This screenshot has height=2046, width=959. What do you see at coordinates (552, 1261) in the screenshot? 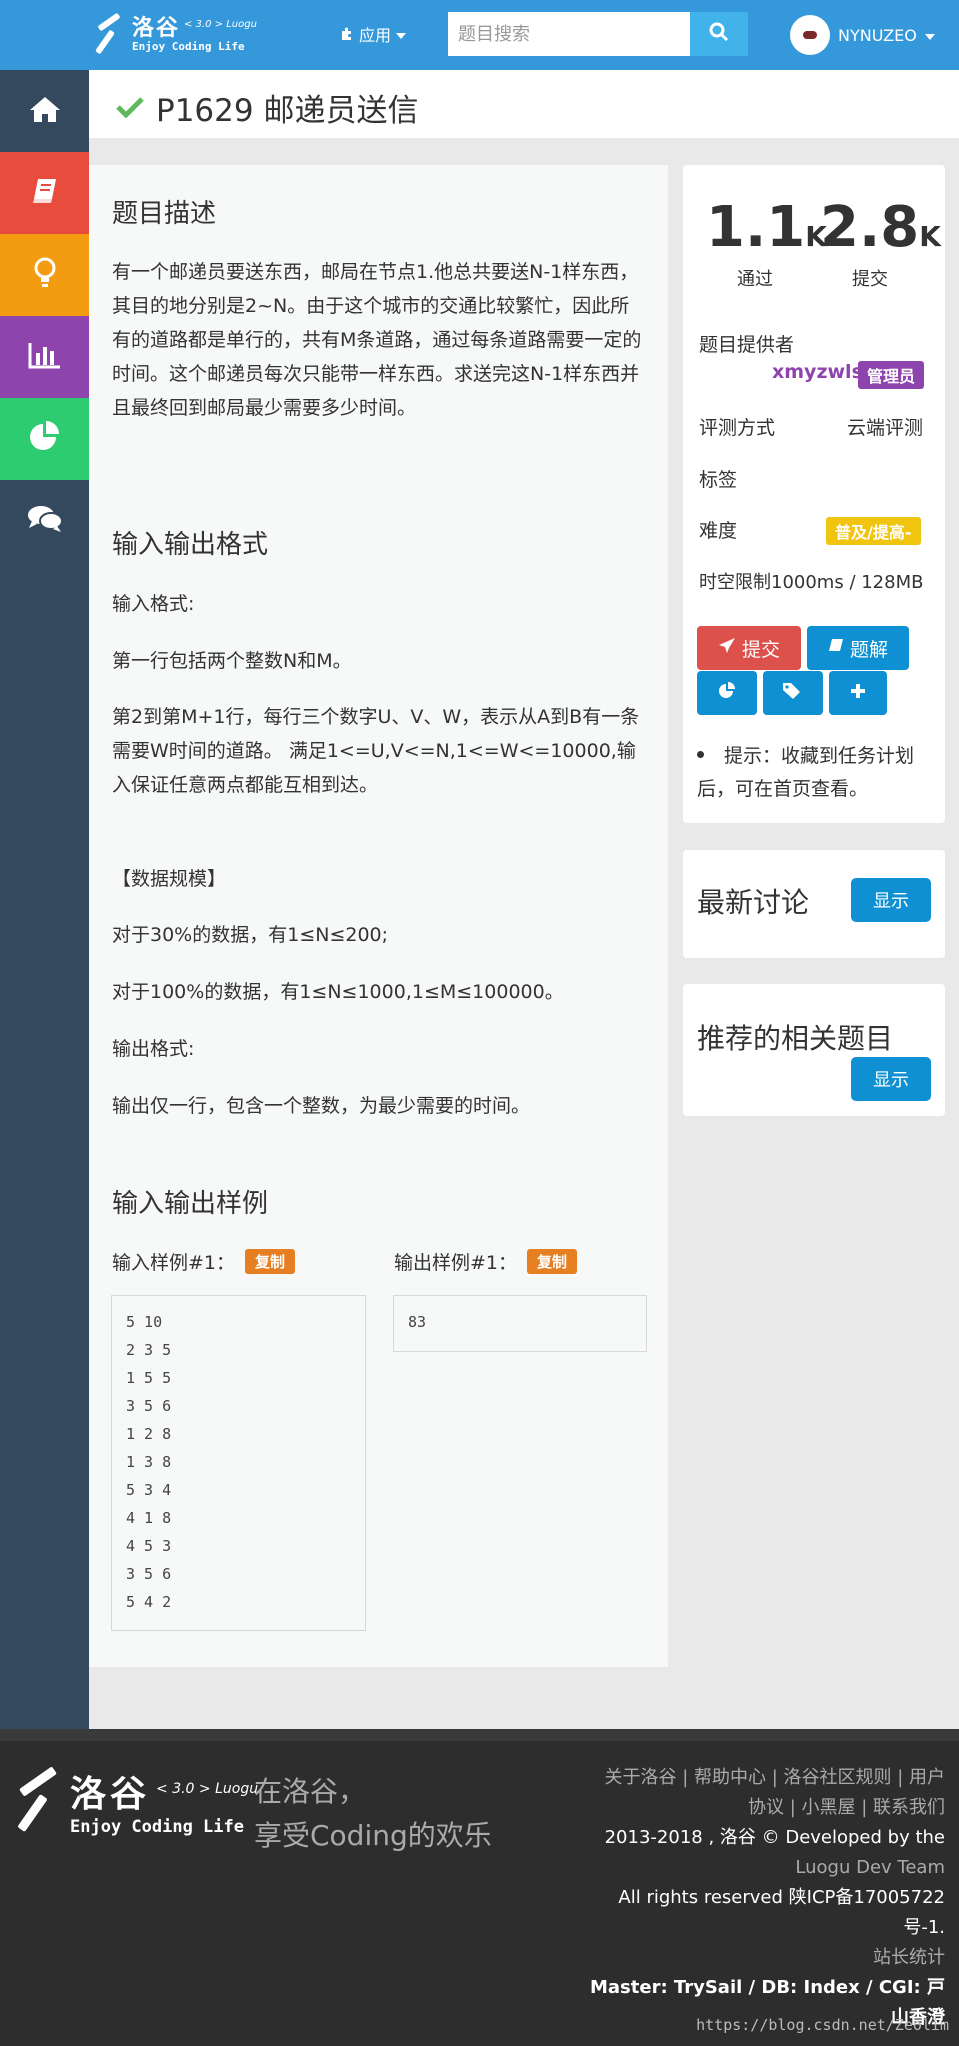
I see `copy-output-button: 复制` at bounding box center [552, 1261].